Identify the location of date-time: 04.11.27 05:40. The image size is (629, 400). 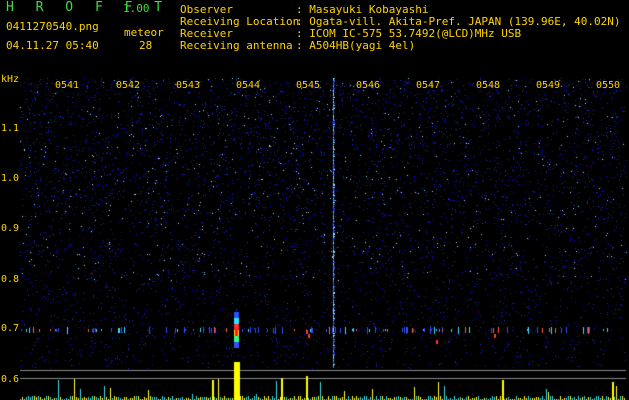
(52, 45).